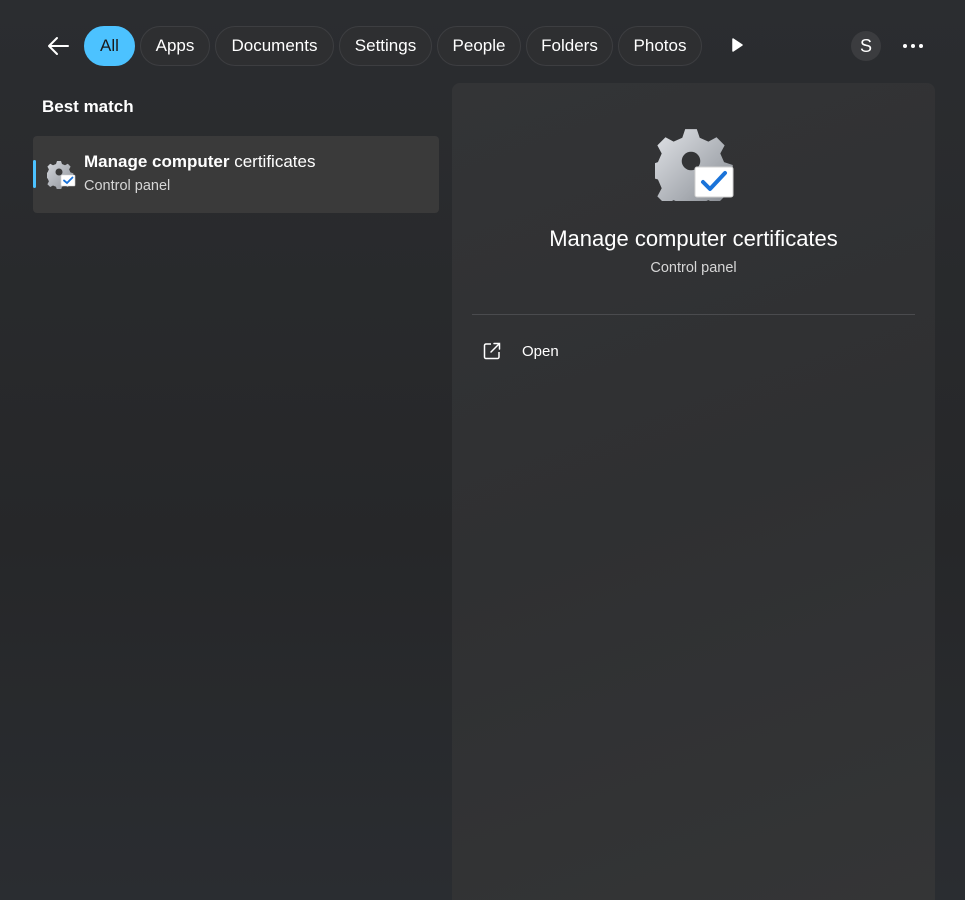  What do you see at coordinates (127, 186) in the screenshot?
I see `result-subtitle: Control panel` at bounding box center [127, 186].